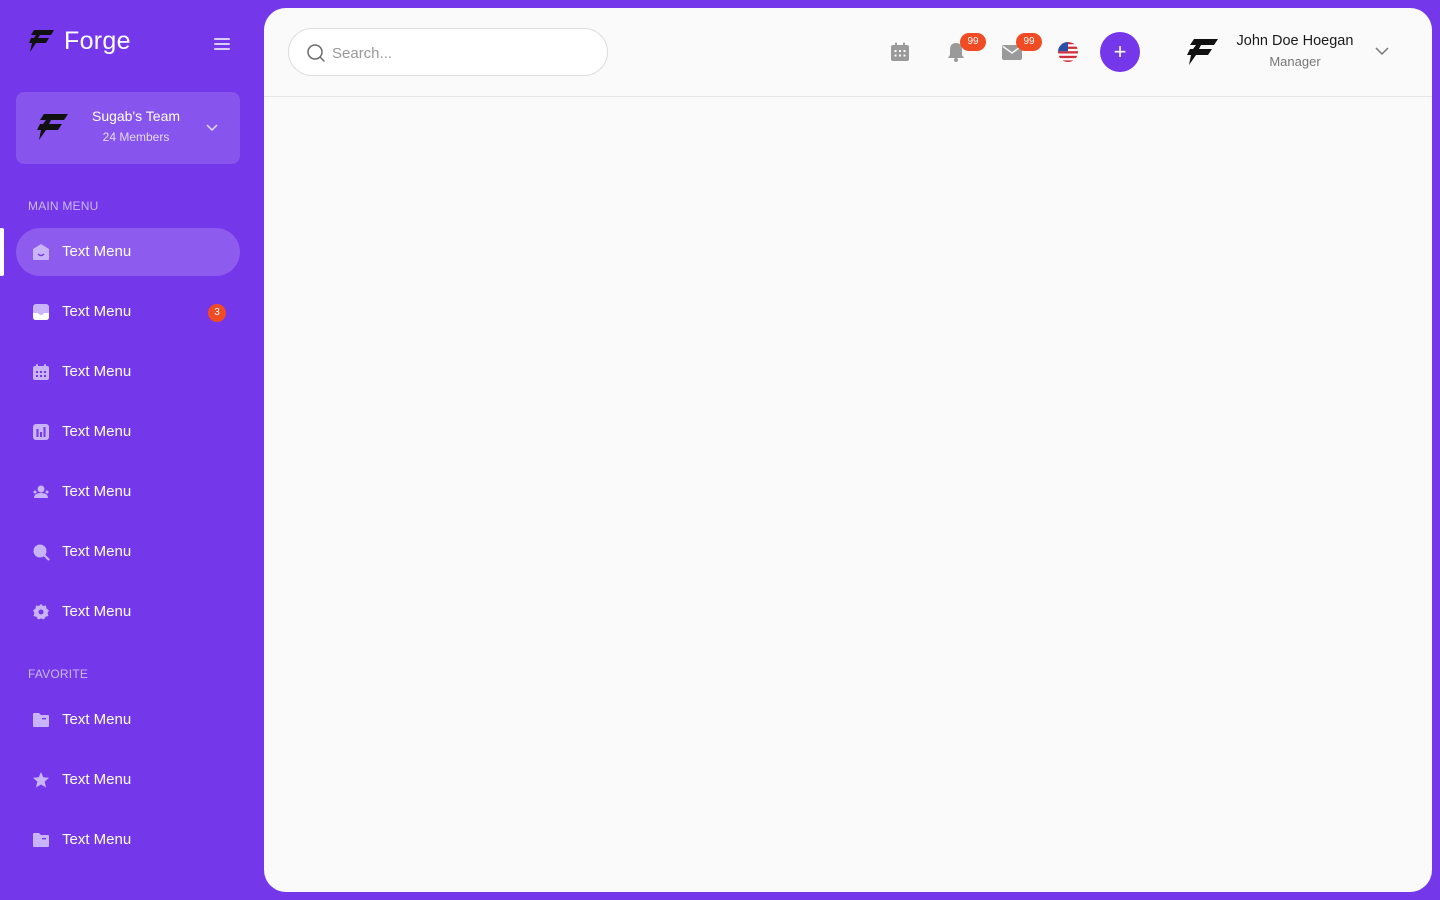  What do you see at coordinates (2, 252) in the screenshot?
I see `active-indicator` at bounding box center [2, 252].